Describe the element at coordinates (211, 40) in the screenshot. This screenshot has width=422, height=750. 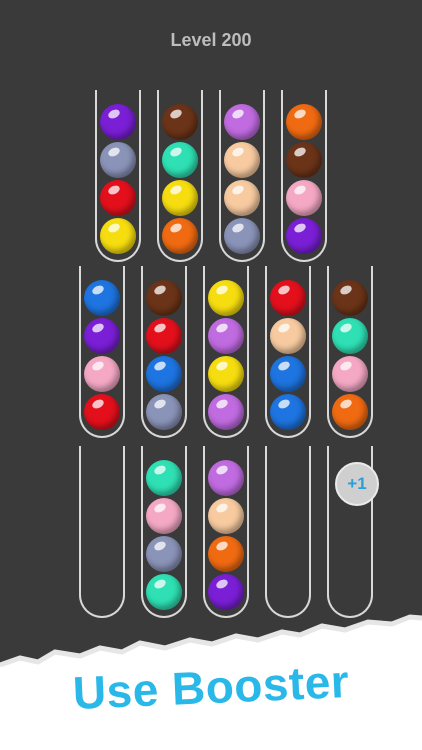
I see `level-title: Level 200` at that location.